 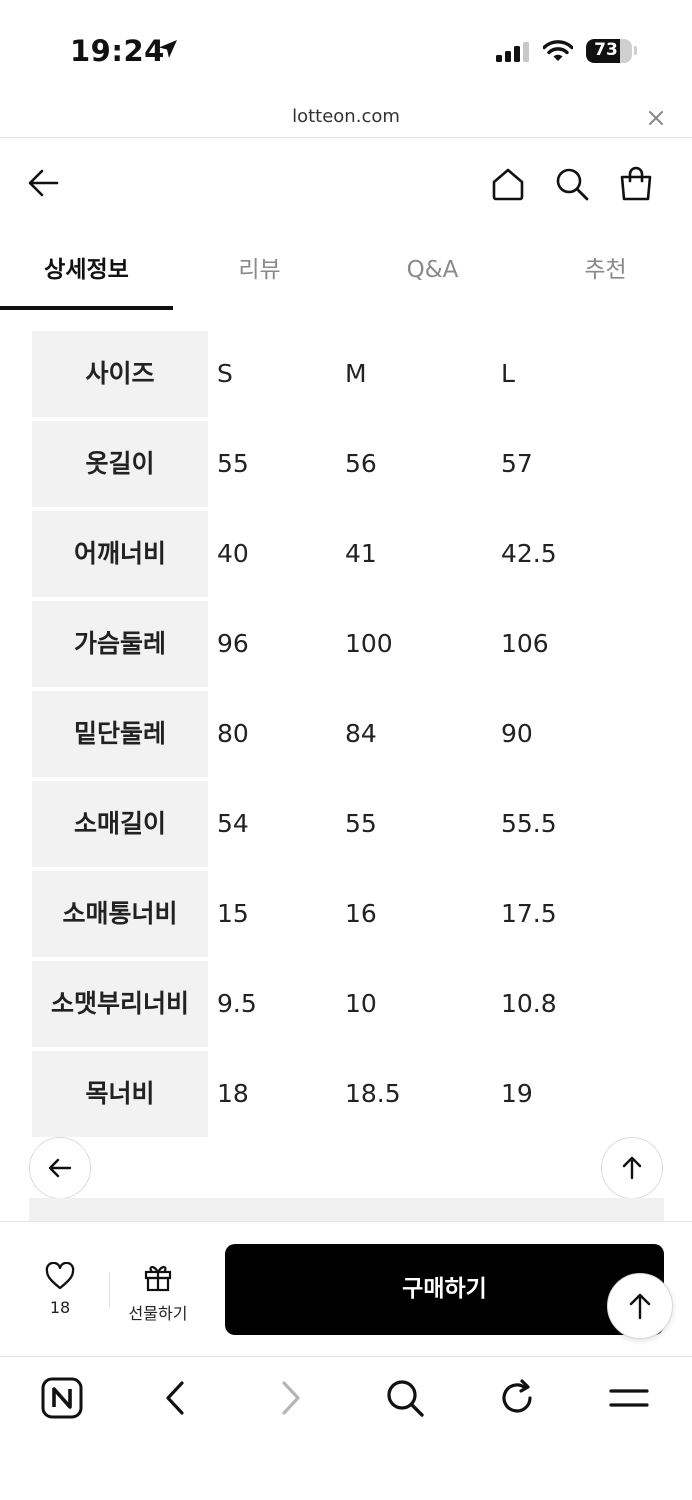 I want to click on shopping-bag-icon, so click(x=636, y=184).